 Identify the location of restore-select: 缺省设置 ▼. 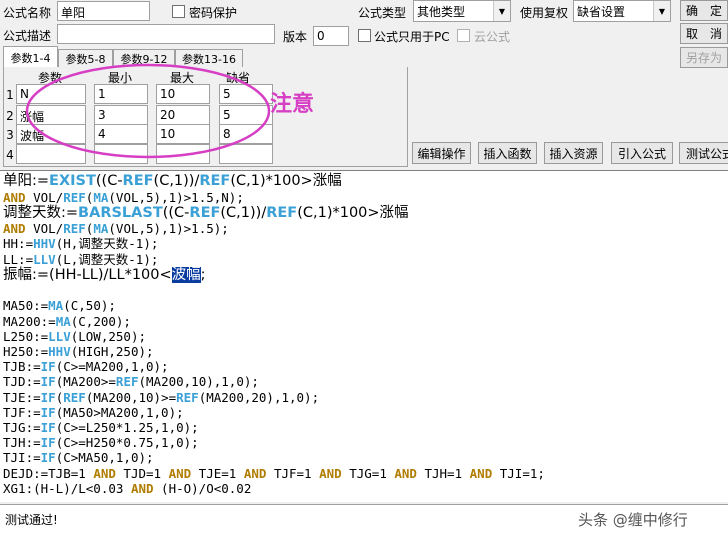
(622, 11).